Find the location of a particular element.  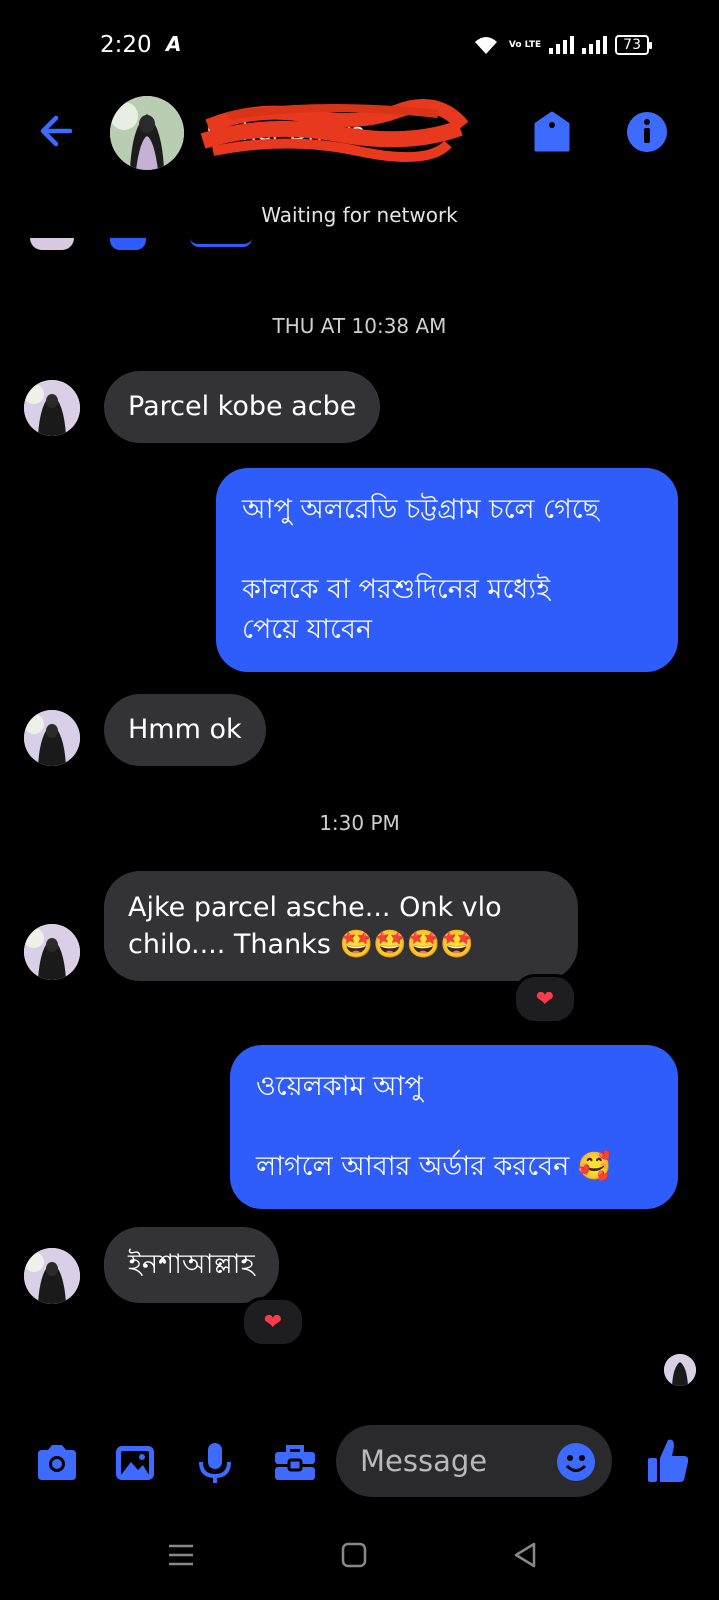

outgoing-message: ওয়েলকাম আপু লাগলে আবার অর্ডার করবেন 🥰 is located at coordinates (454, 1127).